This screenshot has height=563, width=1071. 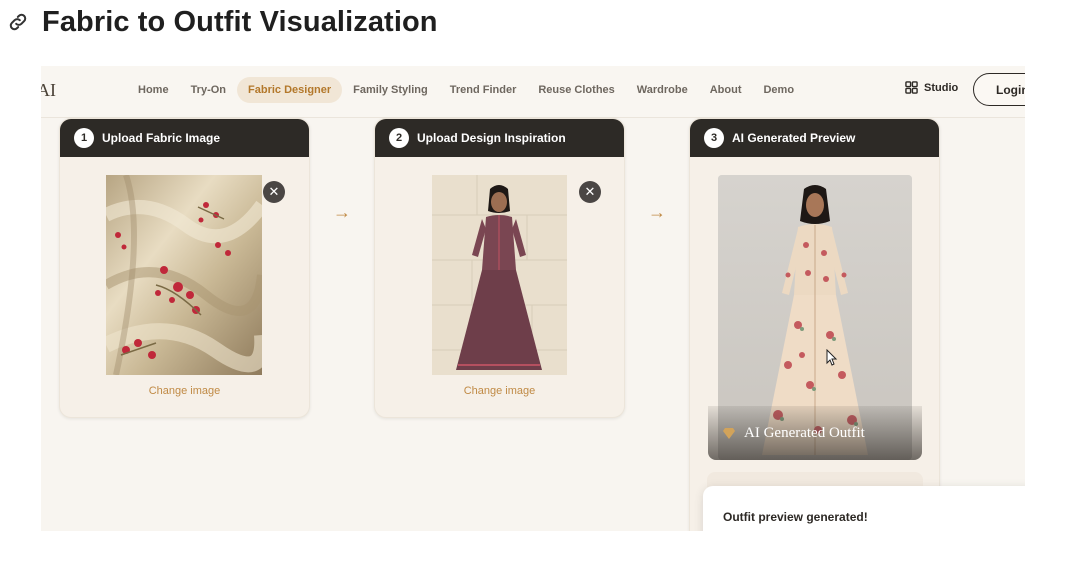 What do you see at coordinates (499, 275) in the screenshot?
I see `design-image` at bounding box center [499, 275].